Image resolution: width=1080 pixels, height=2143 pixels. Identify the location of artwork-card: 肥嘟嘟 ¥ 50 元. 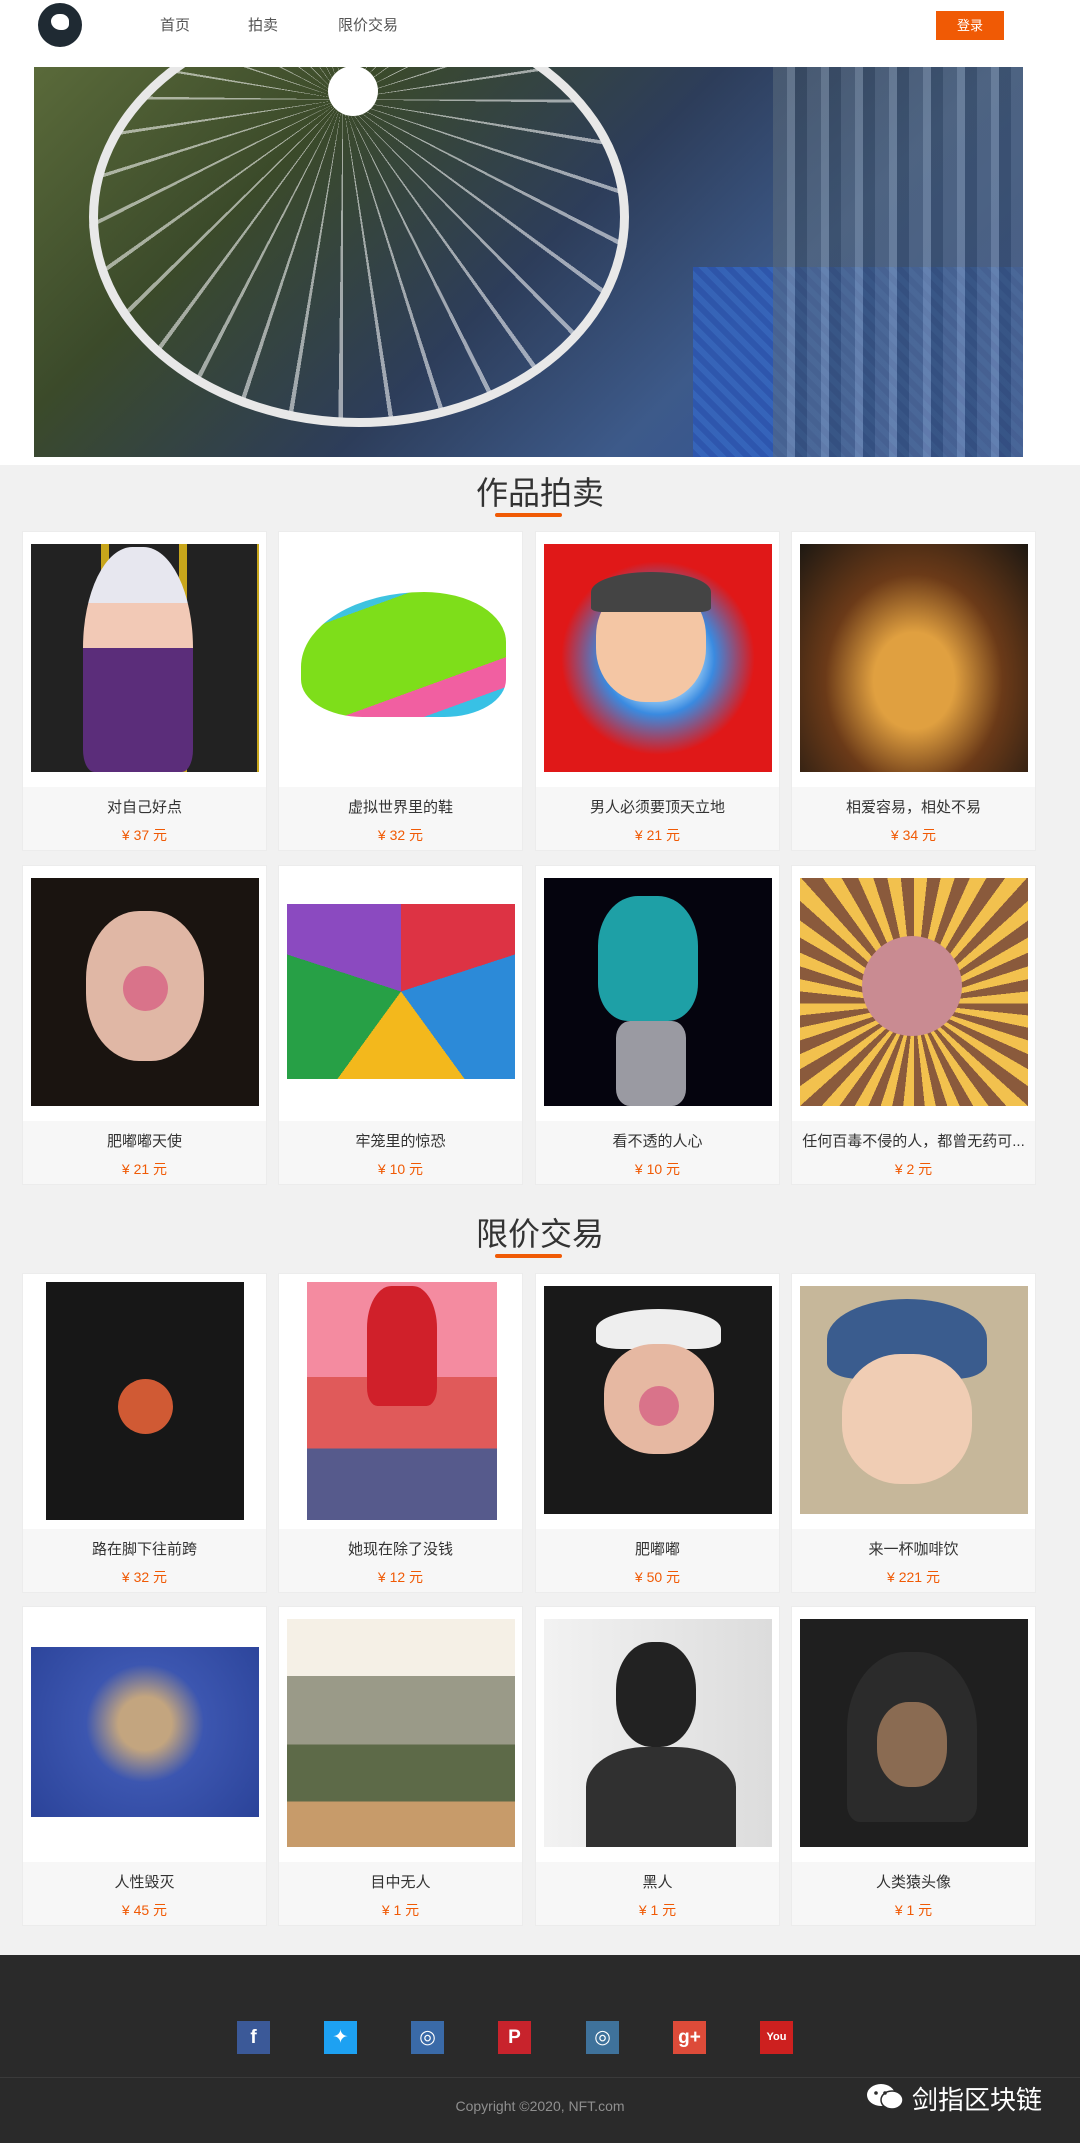
(657, 1433).